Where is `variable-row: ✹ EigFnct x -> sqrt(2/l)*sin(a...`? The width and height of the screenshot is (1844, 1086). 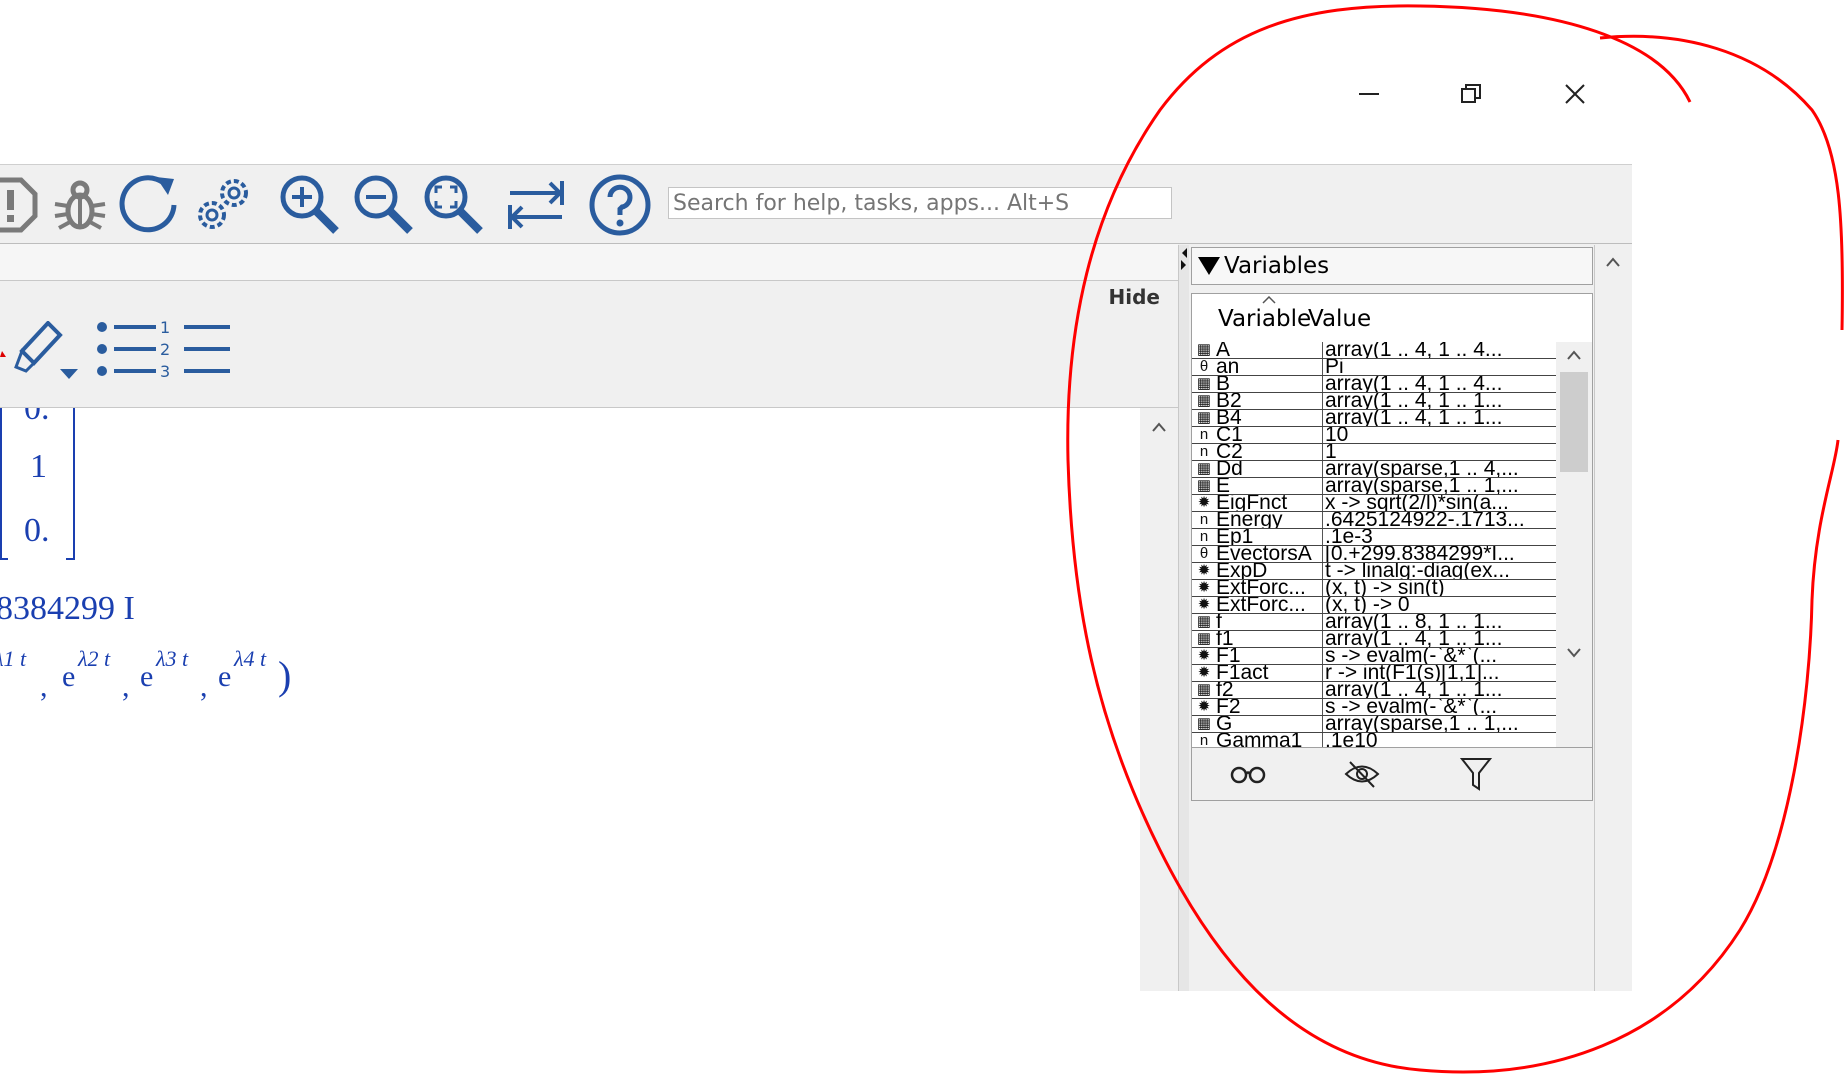 variable-row: ✹ EigFnct x -> sqrt(2/l)*sin(a... is located at coordinates (1374, 503).